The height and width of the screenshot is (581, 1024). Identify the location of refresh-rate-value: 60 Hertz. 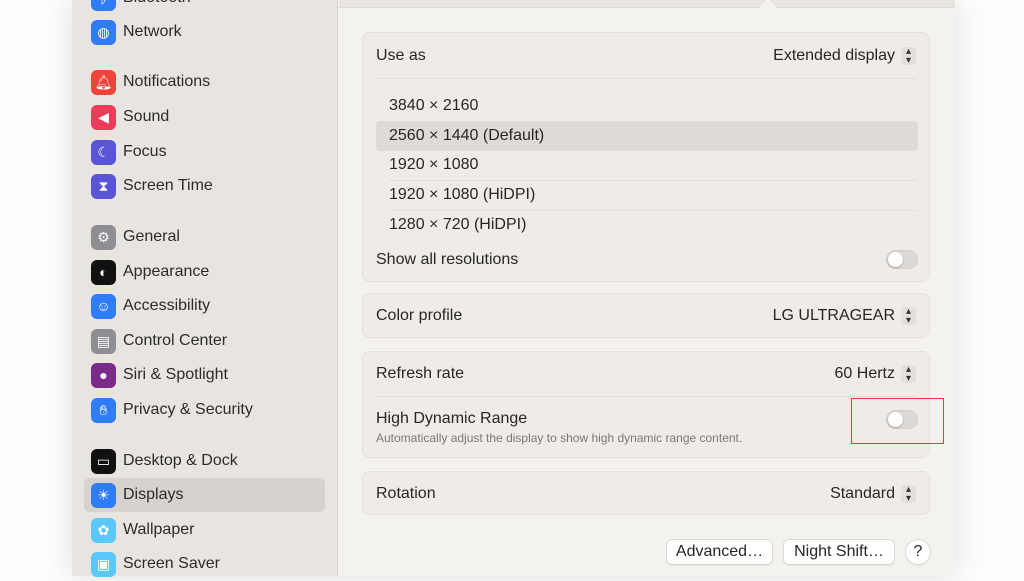
(864, 373).